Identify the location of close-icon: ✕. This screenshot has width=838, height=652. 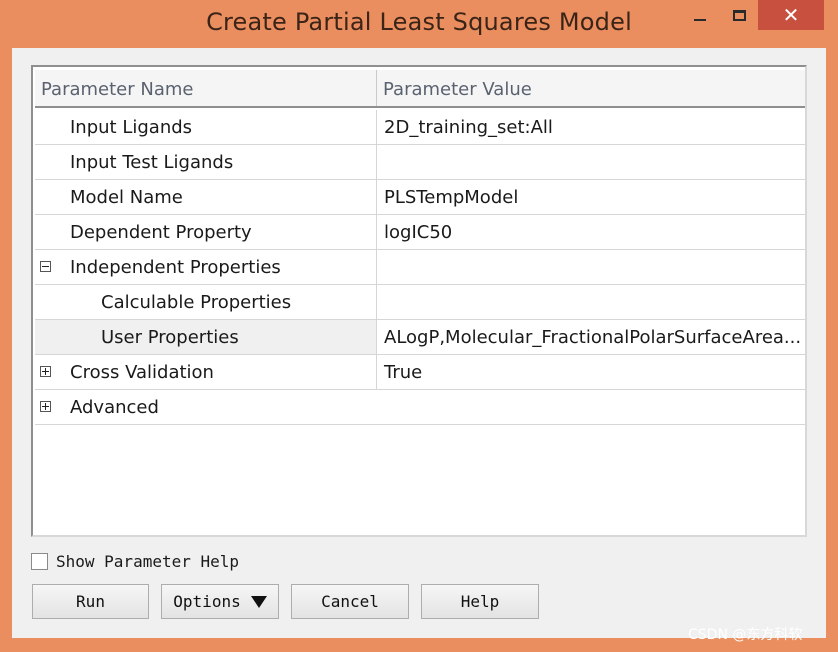
(791, 15).